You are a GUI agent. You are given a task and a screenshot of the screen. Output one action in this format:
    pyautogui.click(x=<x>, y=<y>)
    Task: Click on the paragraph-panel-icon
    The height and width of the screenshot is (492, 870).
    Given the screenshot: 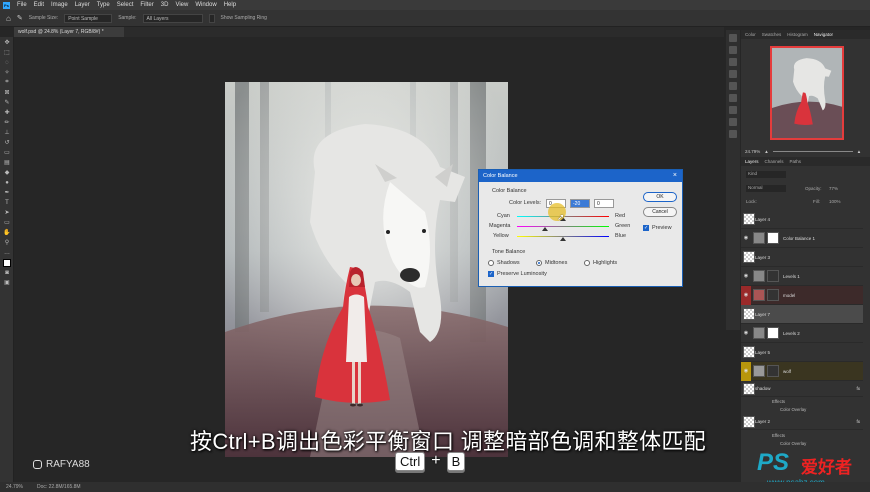 What is the action you would take?
    pyautogui.click(x=733, y=110)
    